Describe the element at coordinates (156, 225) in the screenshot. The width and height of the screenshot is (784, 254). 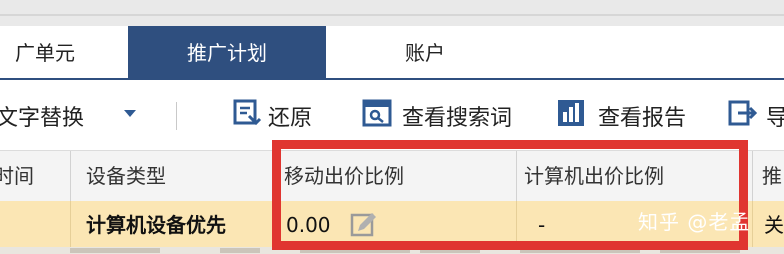
I see `cell-device-type: 计算机设备优先` at that location.